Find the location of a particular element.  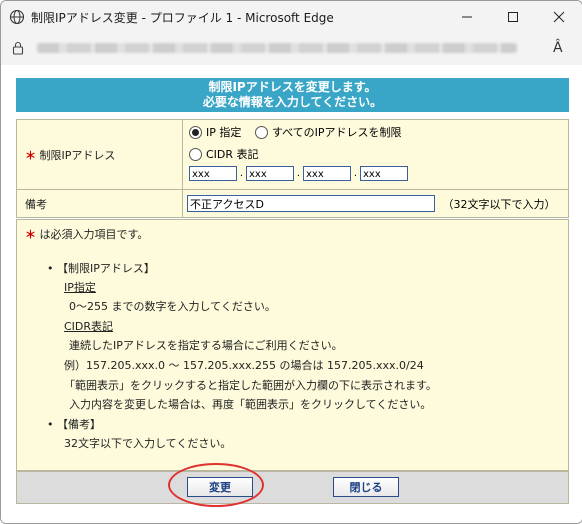

section-ip: • 【制限IPアドレス】 is located at coordinates (101, 268).